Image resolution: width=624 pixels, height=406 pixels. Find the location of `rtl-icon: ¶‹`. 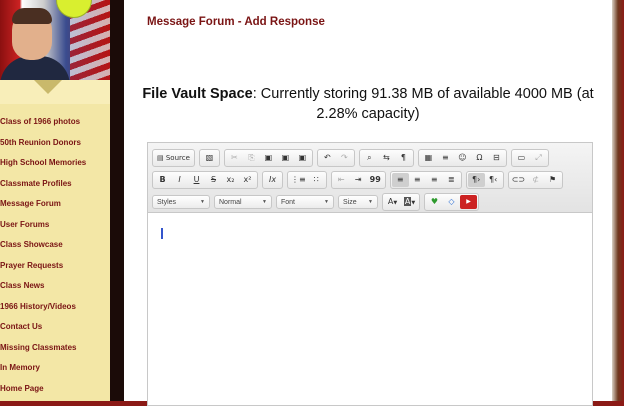

rtl-icon: ¶‹ is located at coordinates (493, 180).